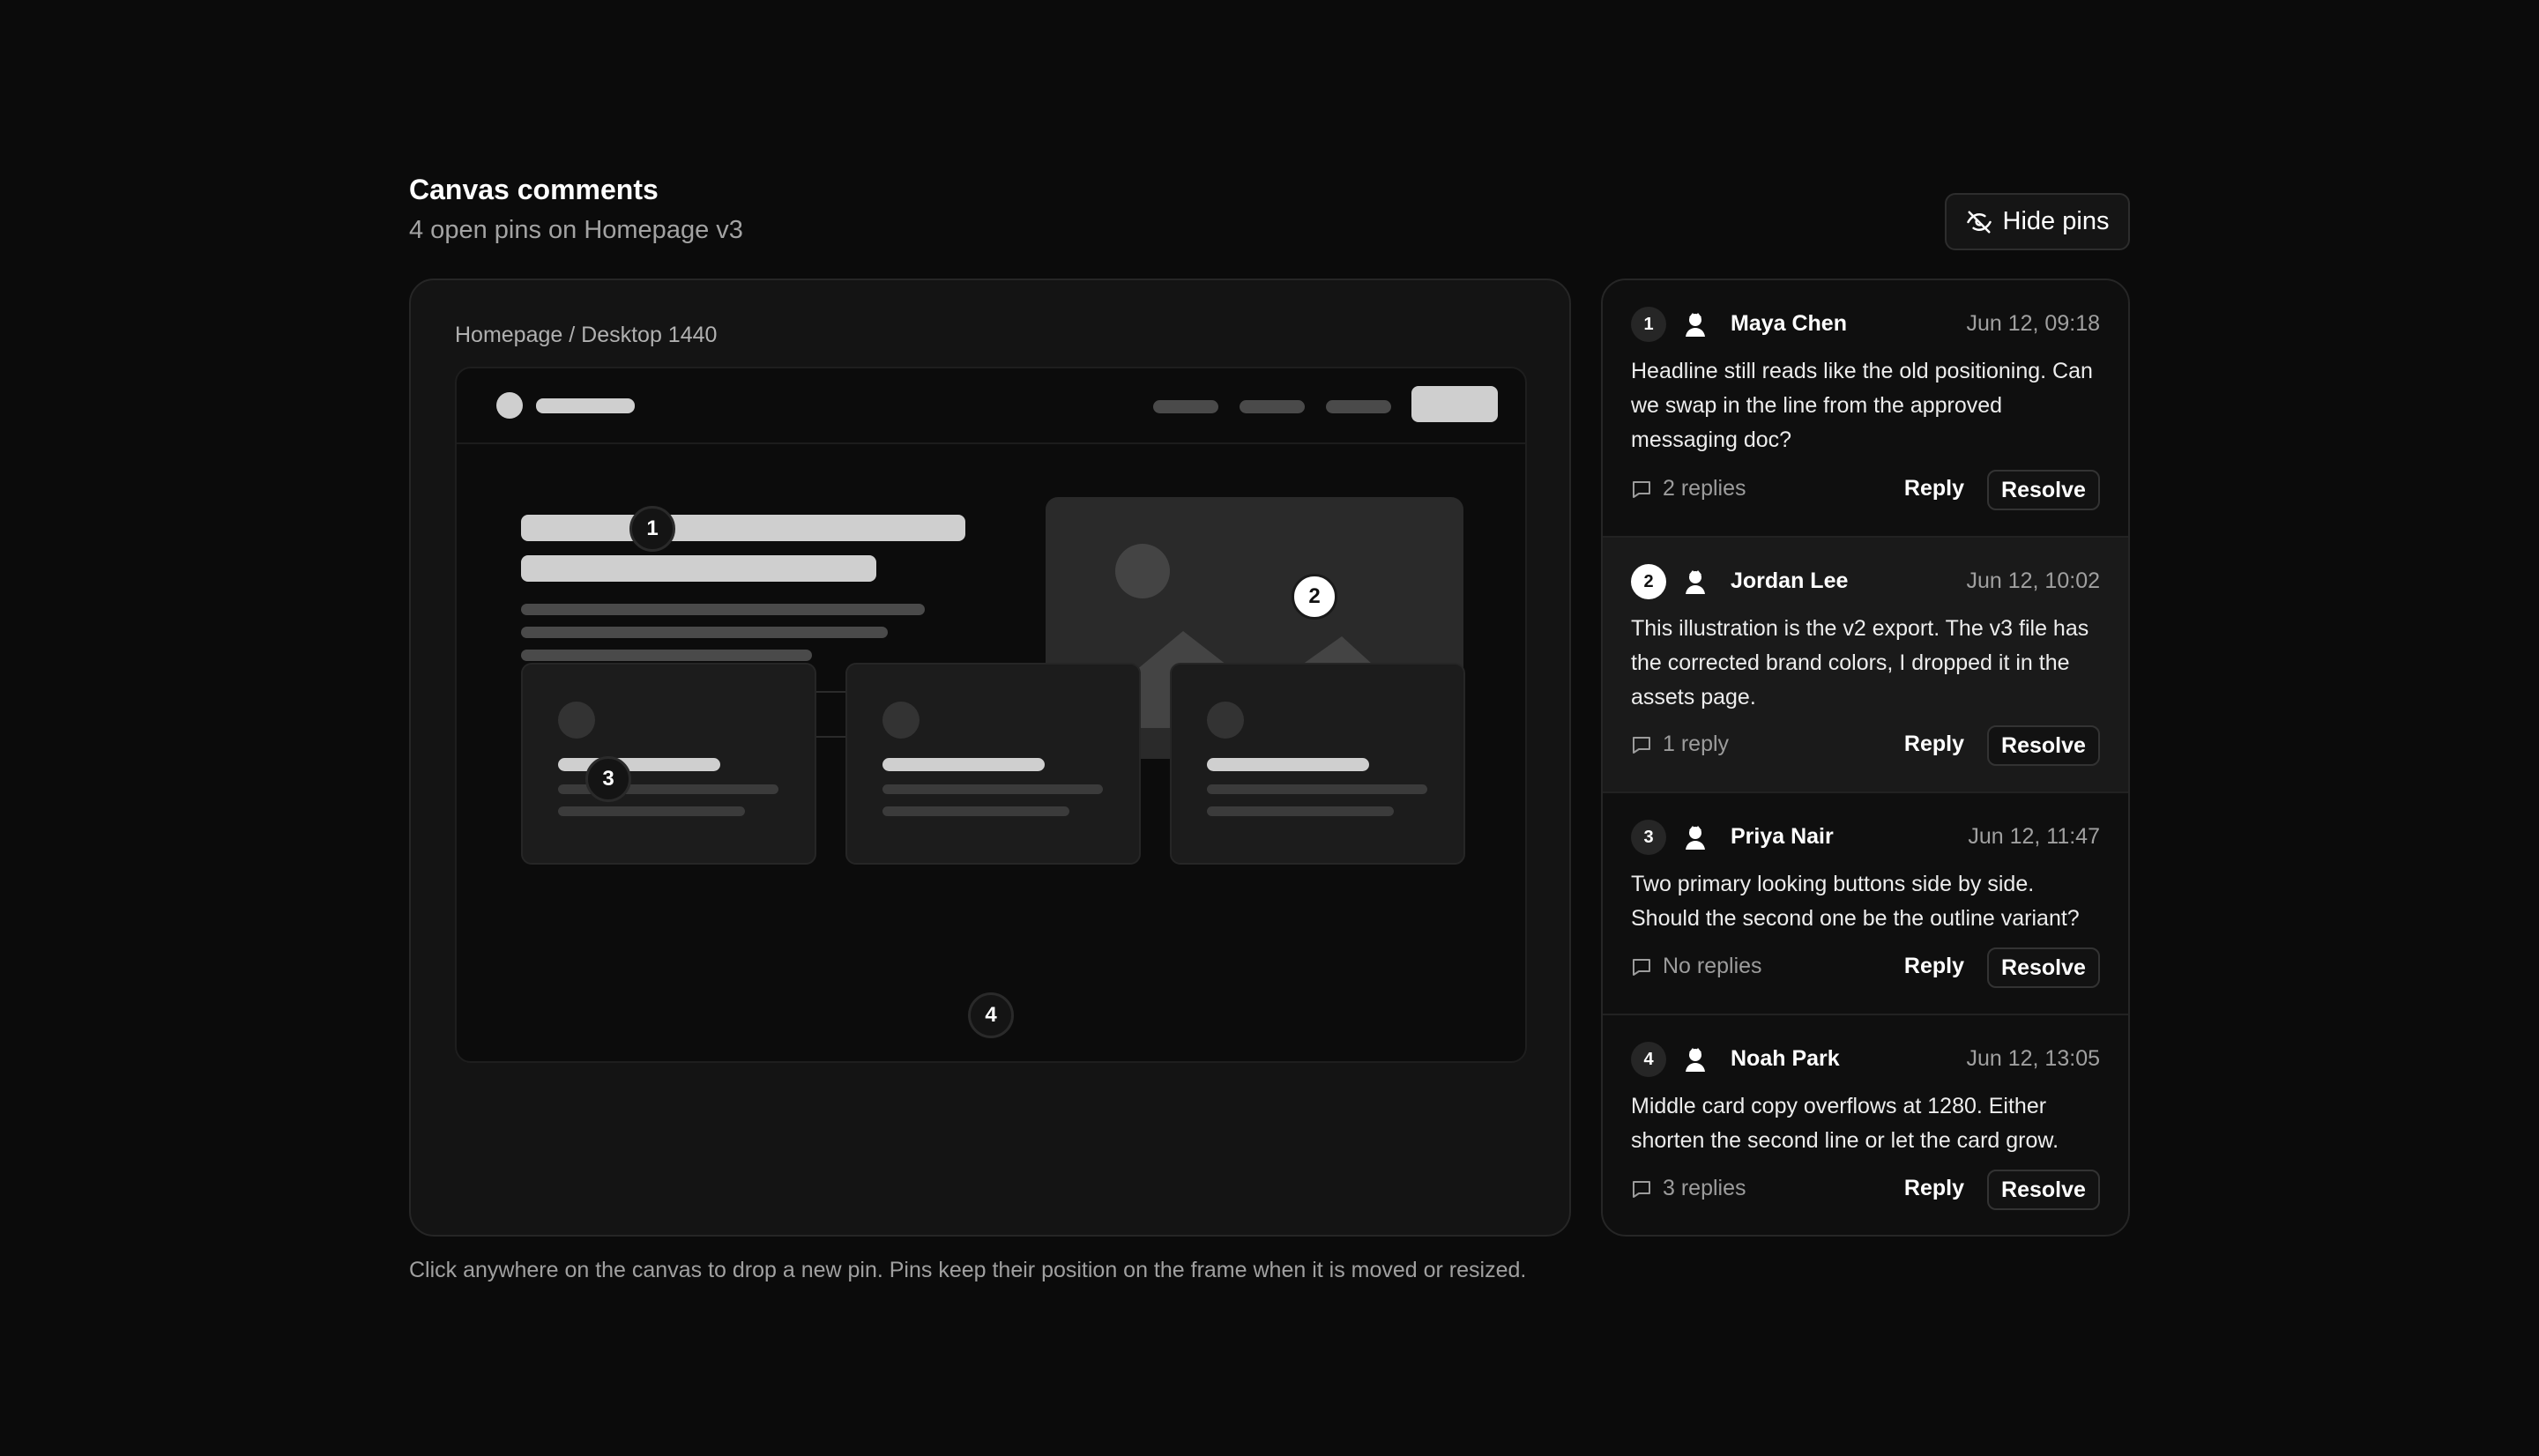 This screenshot has height=1456, width=2539. I want to click on comment-replies: 1 reply, so click(1680, 744).